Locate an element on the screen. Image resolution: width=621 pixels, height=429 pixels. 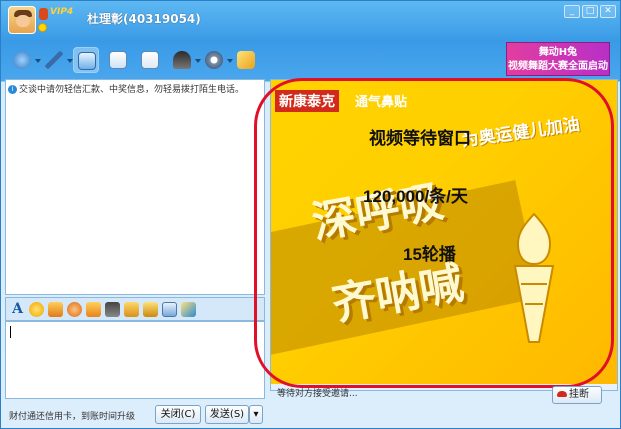
input-toolbar: A is located at coordinates (135, 309).